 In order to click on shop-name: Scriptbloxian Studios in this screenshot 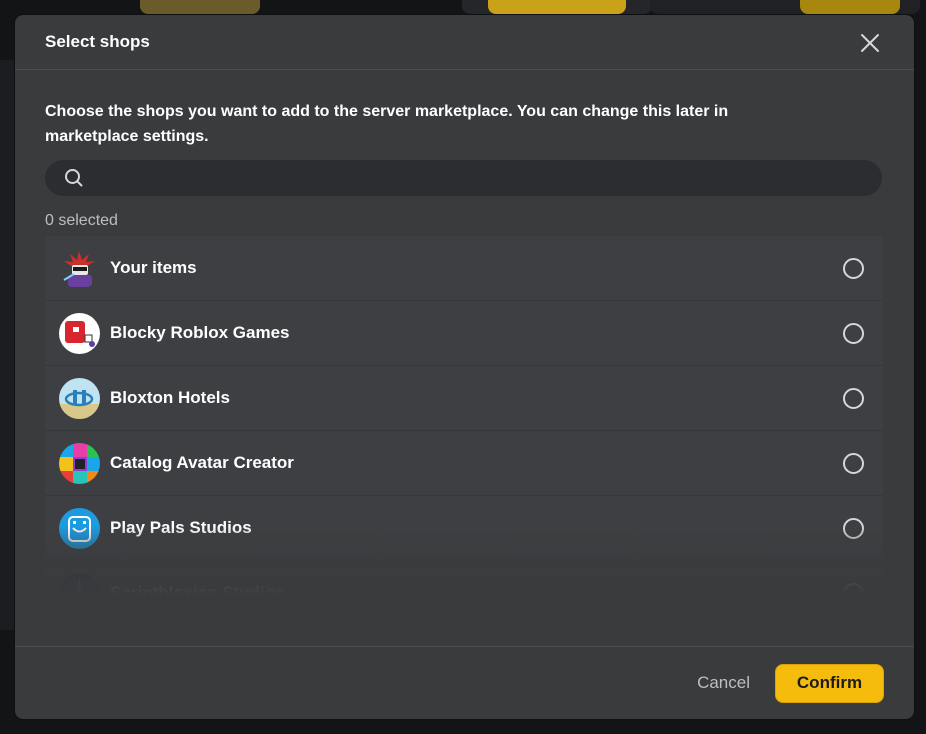, I will do `click(197, 589)`.